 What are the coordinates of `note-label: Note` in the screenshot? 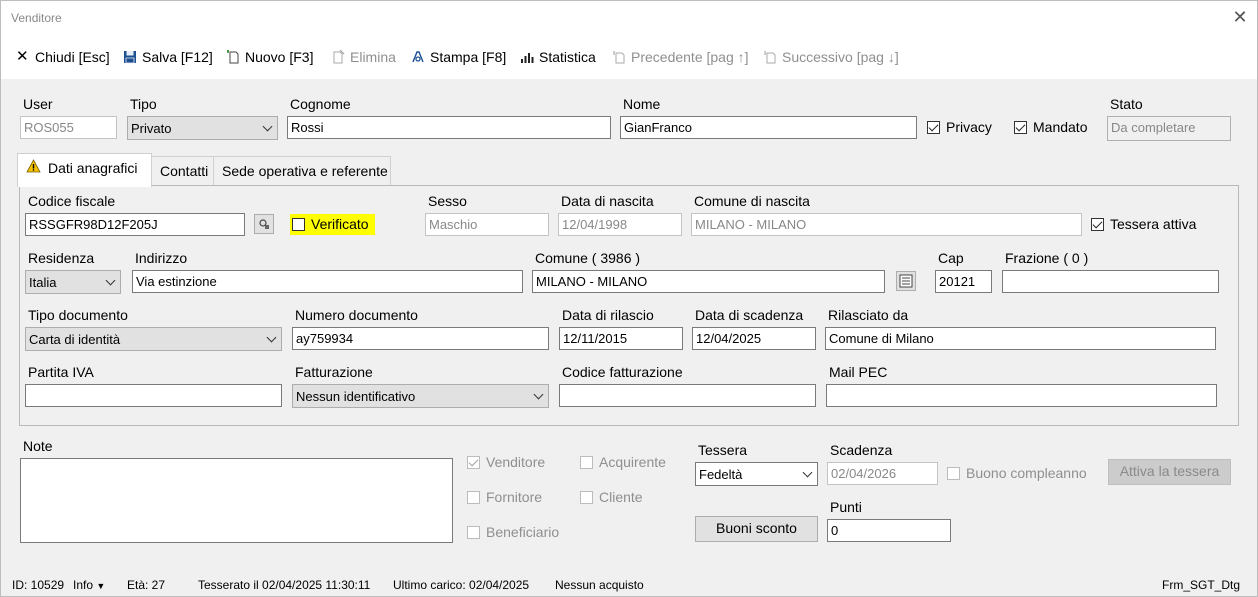 It's located at (38, 446).